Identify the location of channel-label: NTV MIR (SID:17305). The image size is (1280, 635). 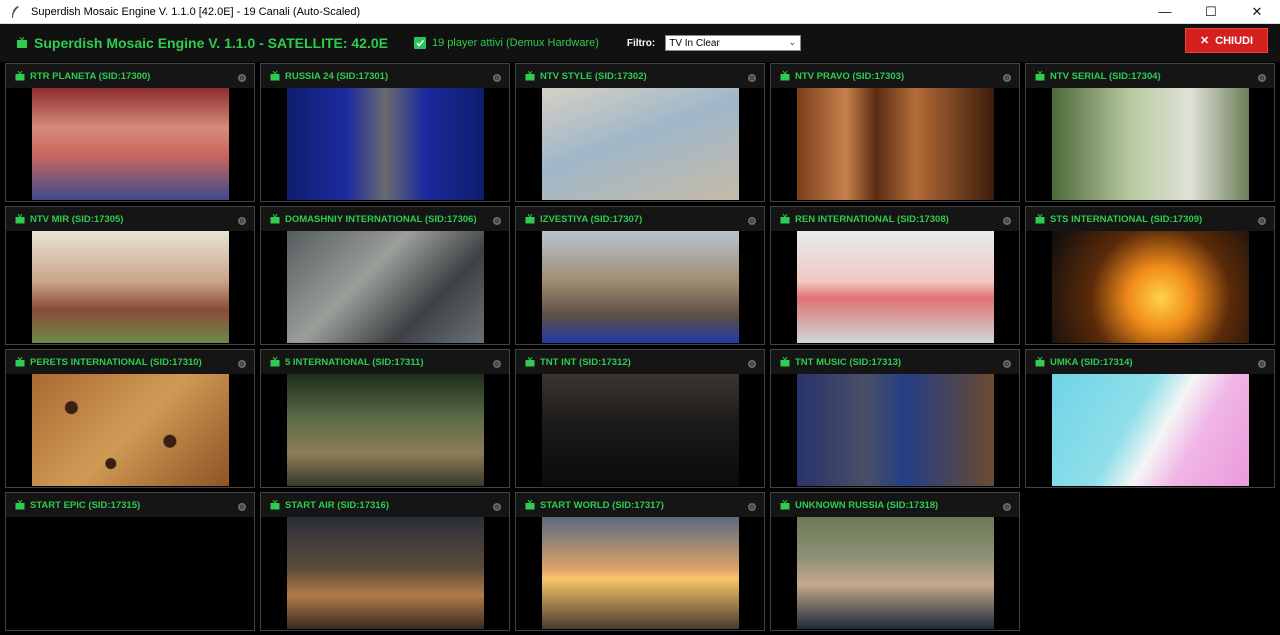
(77, 219).